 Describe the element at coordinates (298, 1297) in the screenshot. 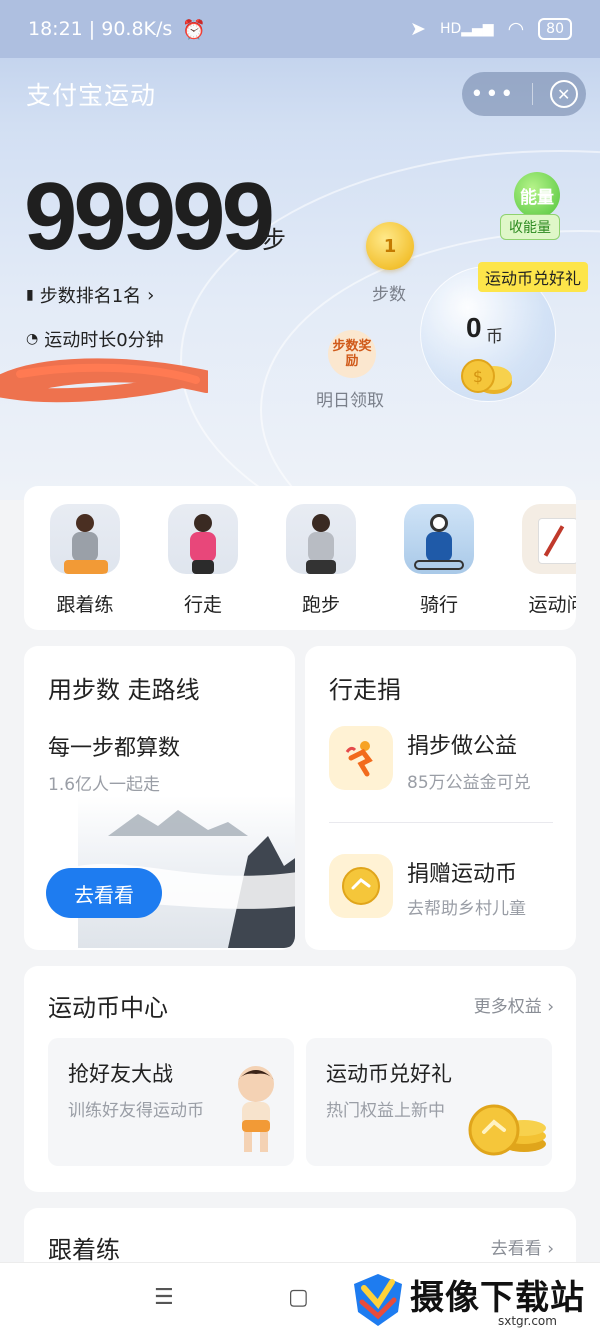

I see `home-icon: ▢` at that location.